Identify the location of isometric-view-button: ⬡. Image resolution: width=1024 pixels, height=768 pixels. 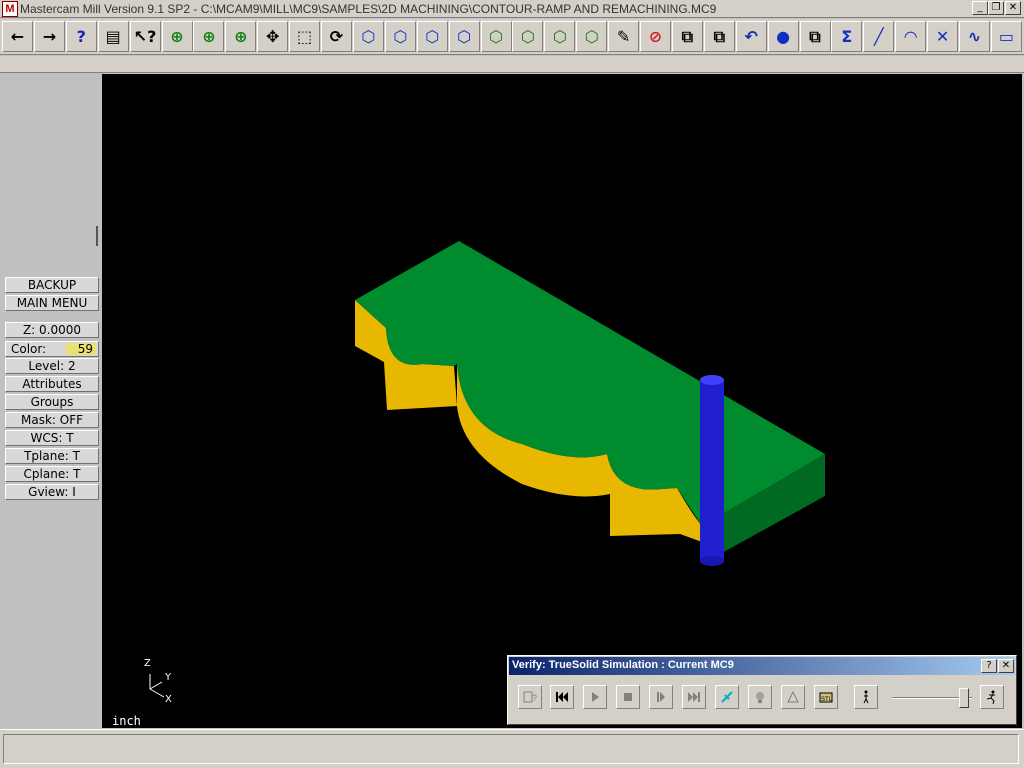
(368, 36).